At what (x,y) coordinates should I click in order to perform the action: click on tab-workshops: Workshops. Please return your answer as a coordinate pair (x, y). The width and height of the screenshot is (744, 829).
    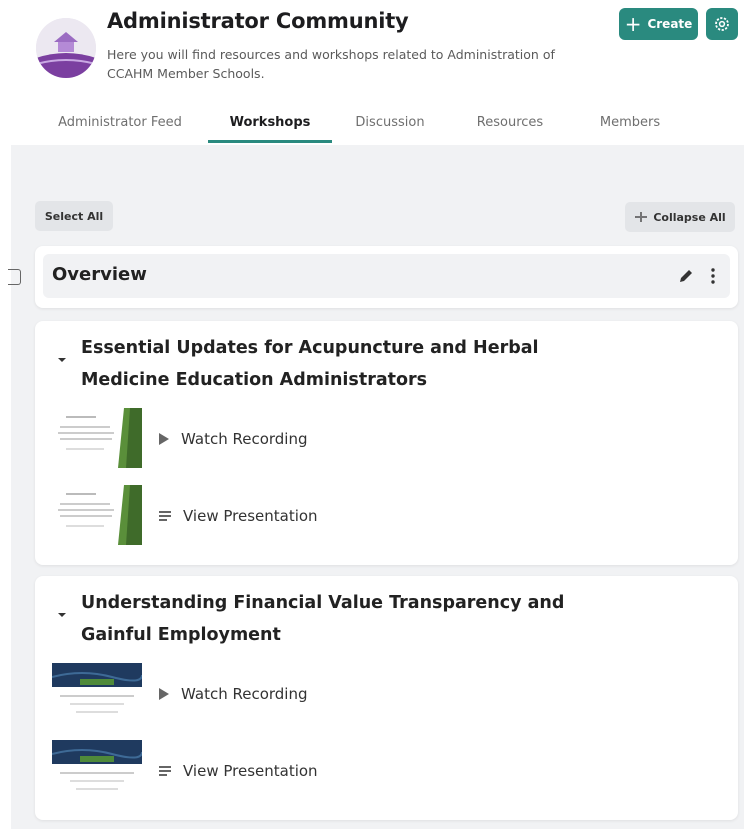
    Looking at the image, I should click on (270, 122).